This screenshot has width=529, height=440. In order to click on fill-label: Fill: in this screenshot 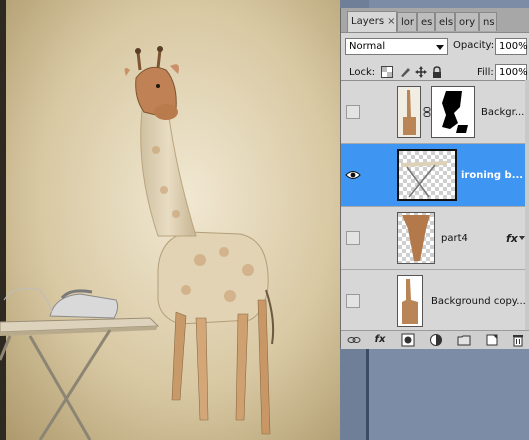, I will do `click(485, 72)`.